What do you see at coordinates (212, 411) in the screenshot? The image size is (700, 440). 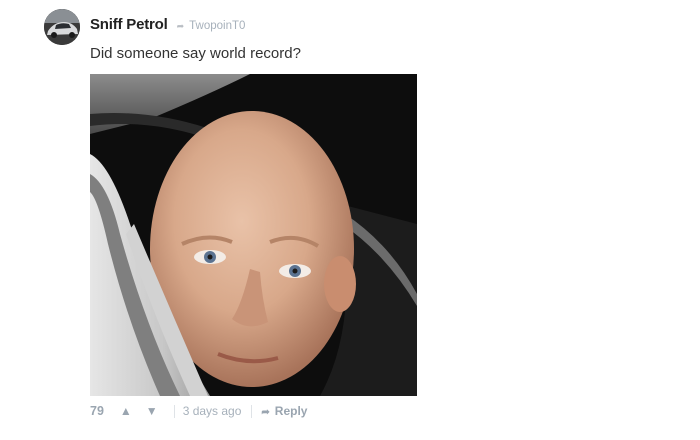 I see `timestamp: 3 days ago` at bounding box center [212, 411].